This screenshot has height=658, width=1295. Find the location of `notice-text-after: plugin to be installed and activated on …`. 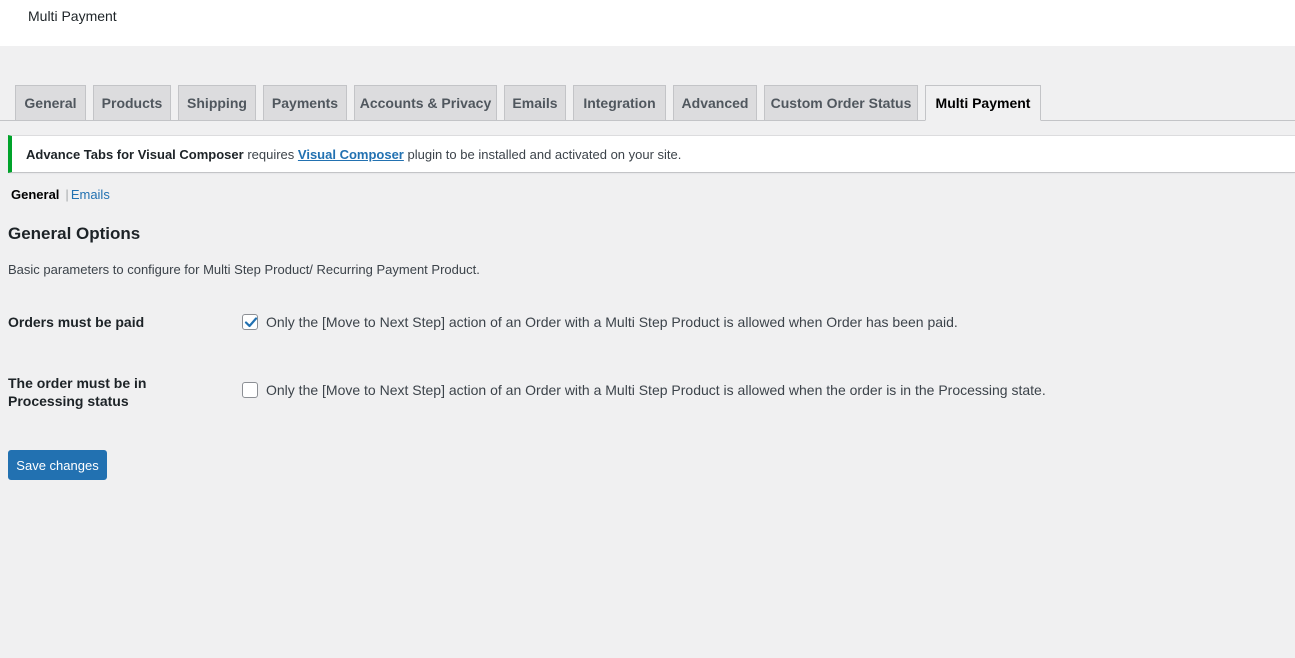

notice-text-after: plugin to be installed and activated on … is located at coordinates (542, 154).